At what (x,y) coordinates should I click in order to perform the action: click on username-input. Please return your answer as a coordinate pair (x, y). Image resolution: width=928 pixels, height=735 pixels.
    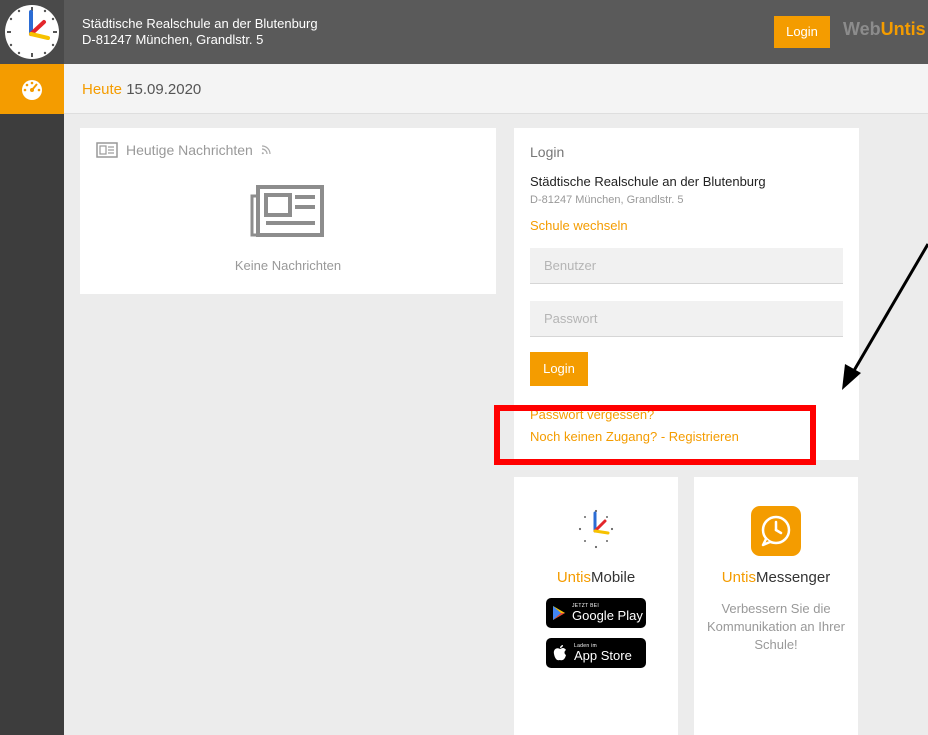
    Looking at the image, I should click on (686, 266).